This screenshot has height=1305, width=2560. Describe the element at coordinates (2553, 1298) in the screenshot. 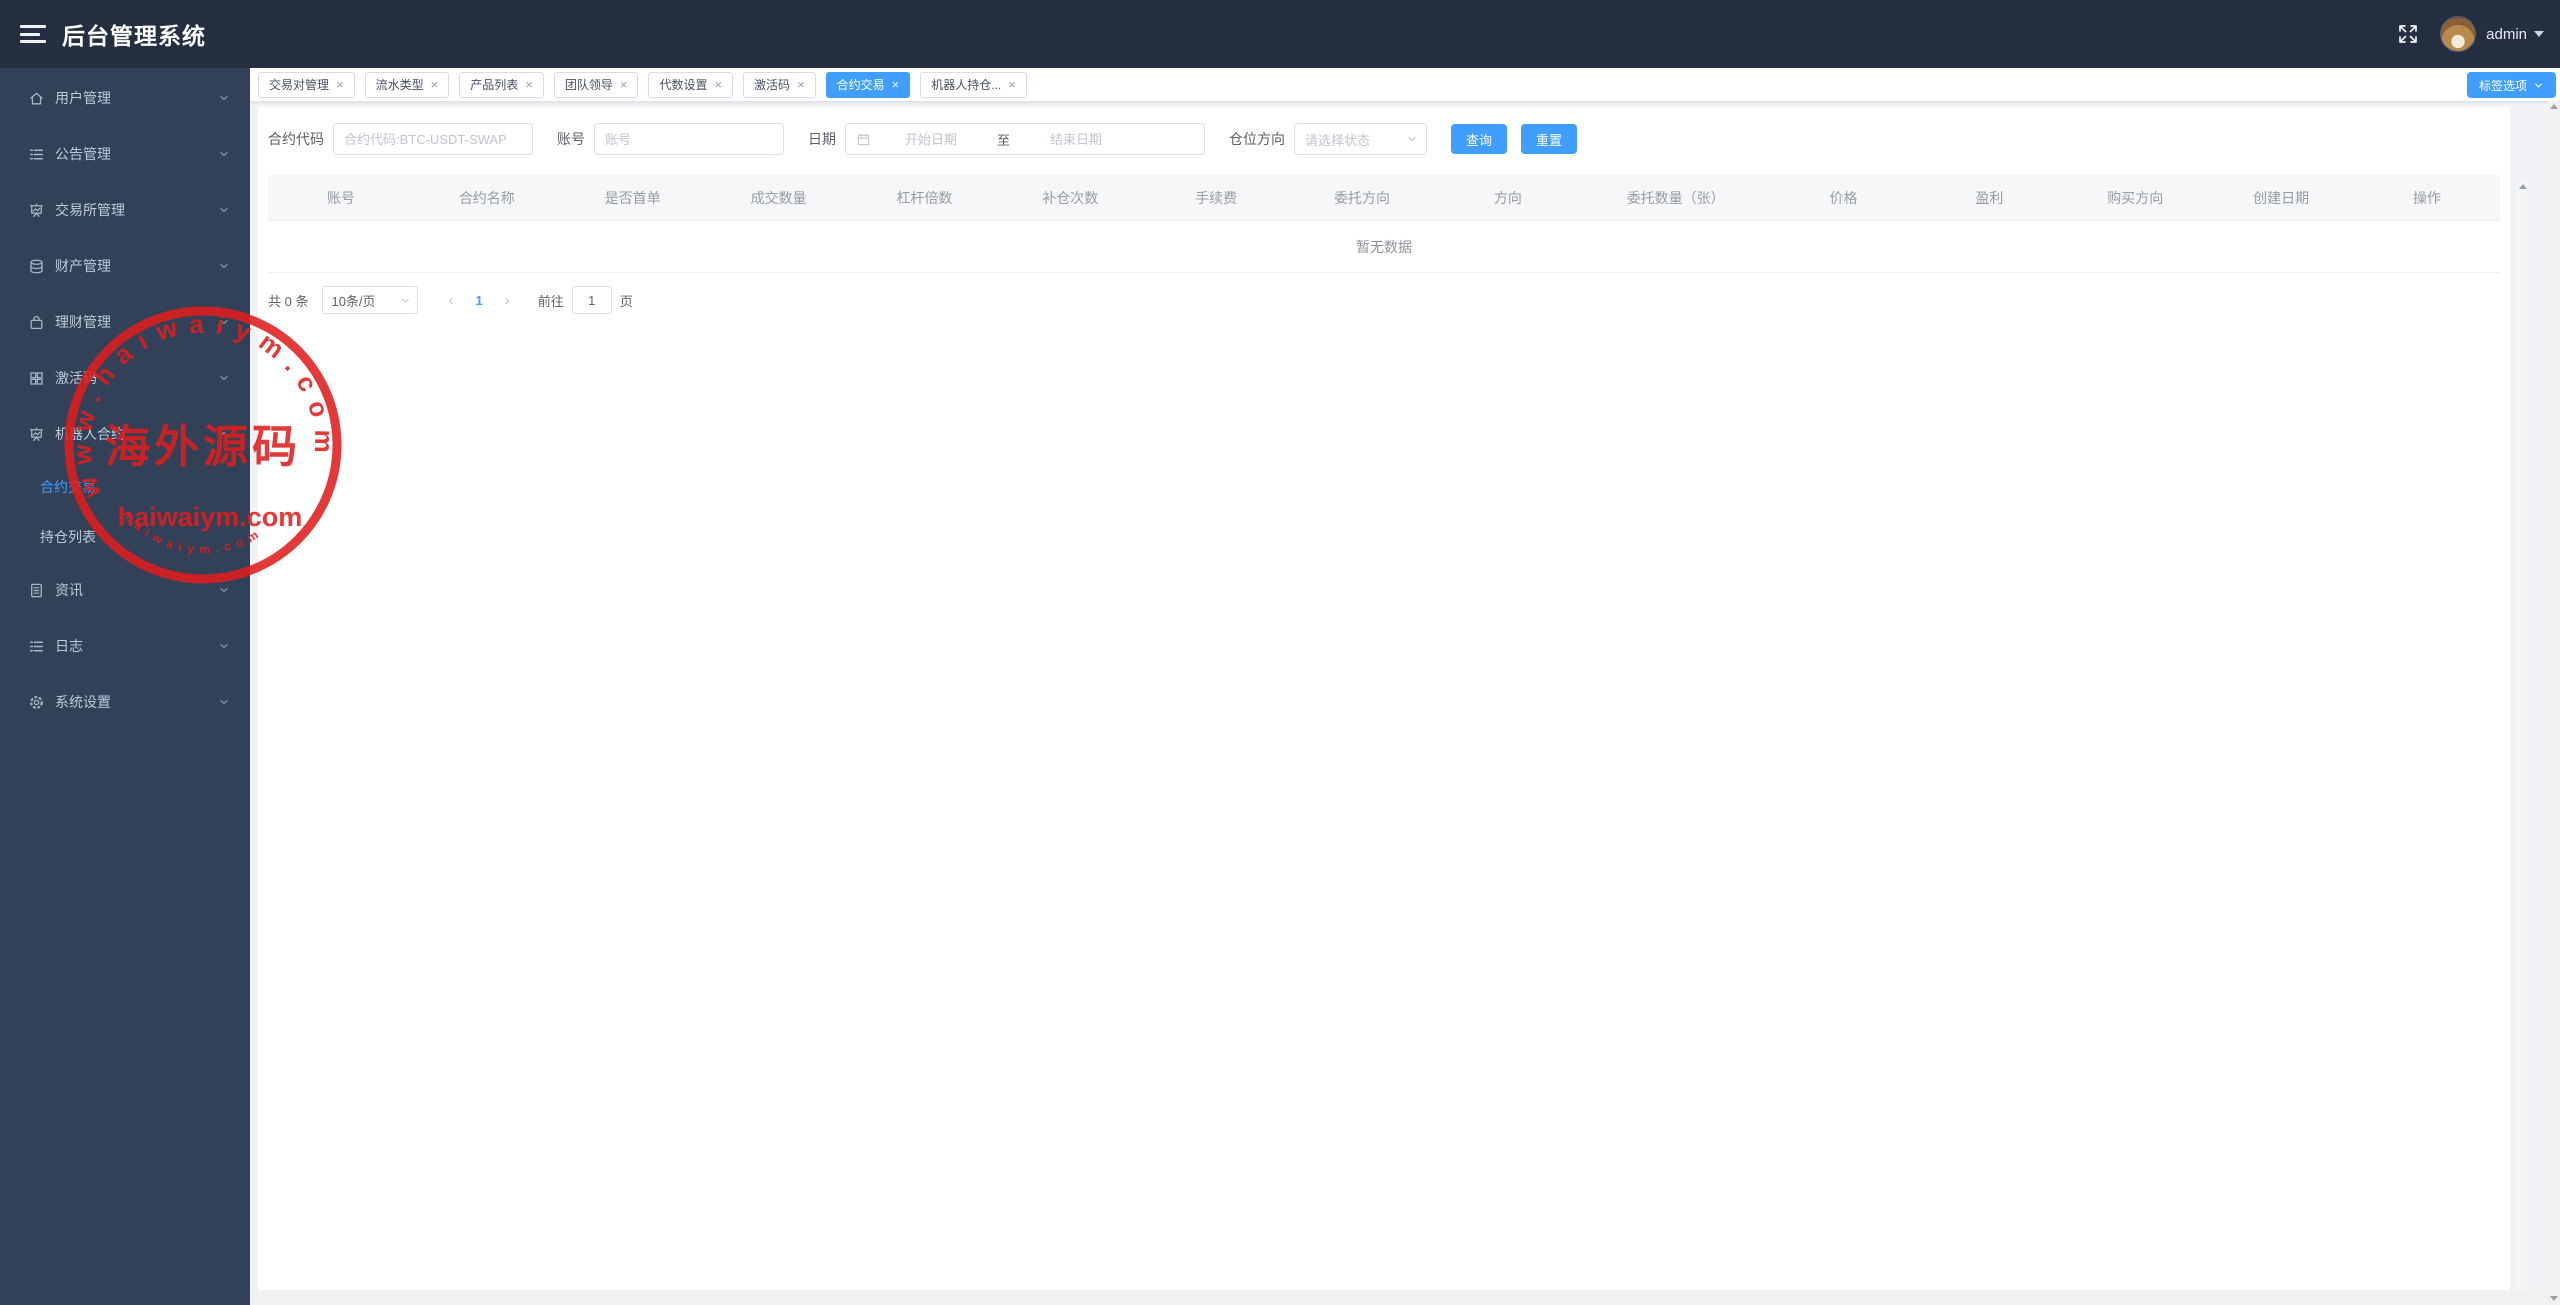

I see `scroll-down-icon` at that location.